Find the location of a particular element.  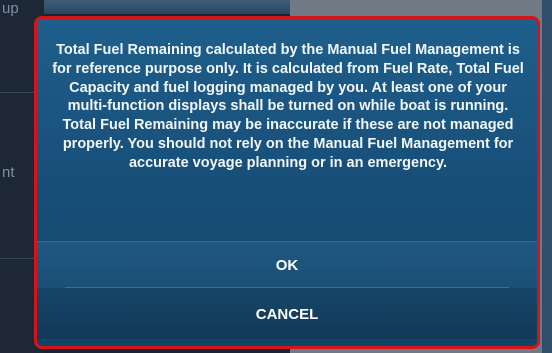

ok-button: OK is located at coordinates (287, 264).